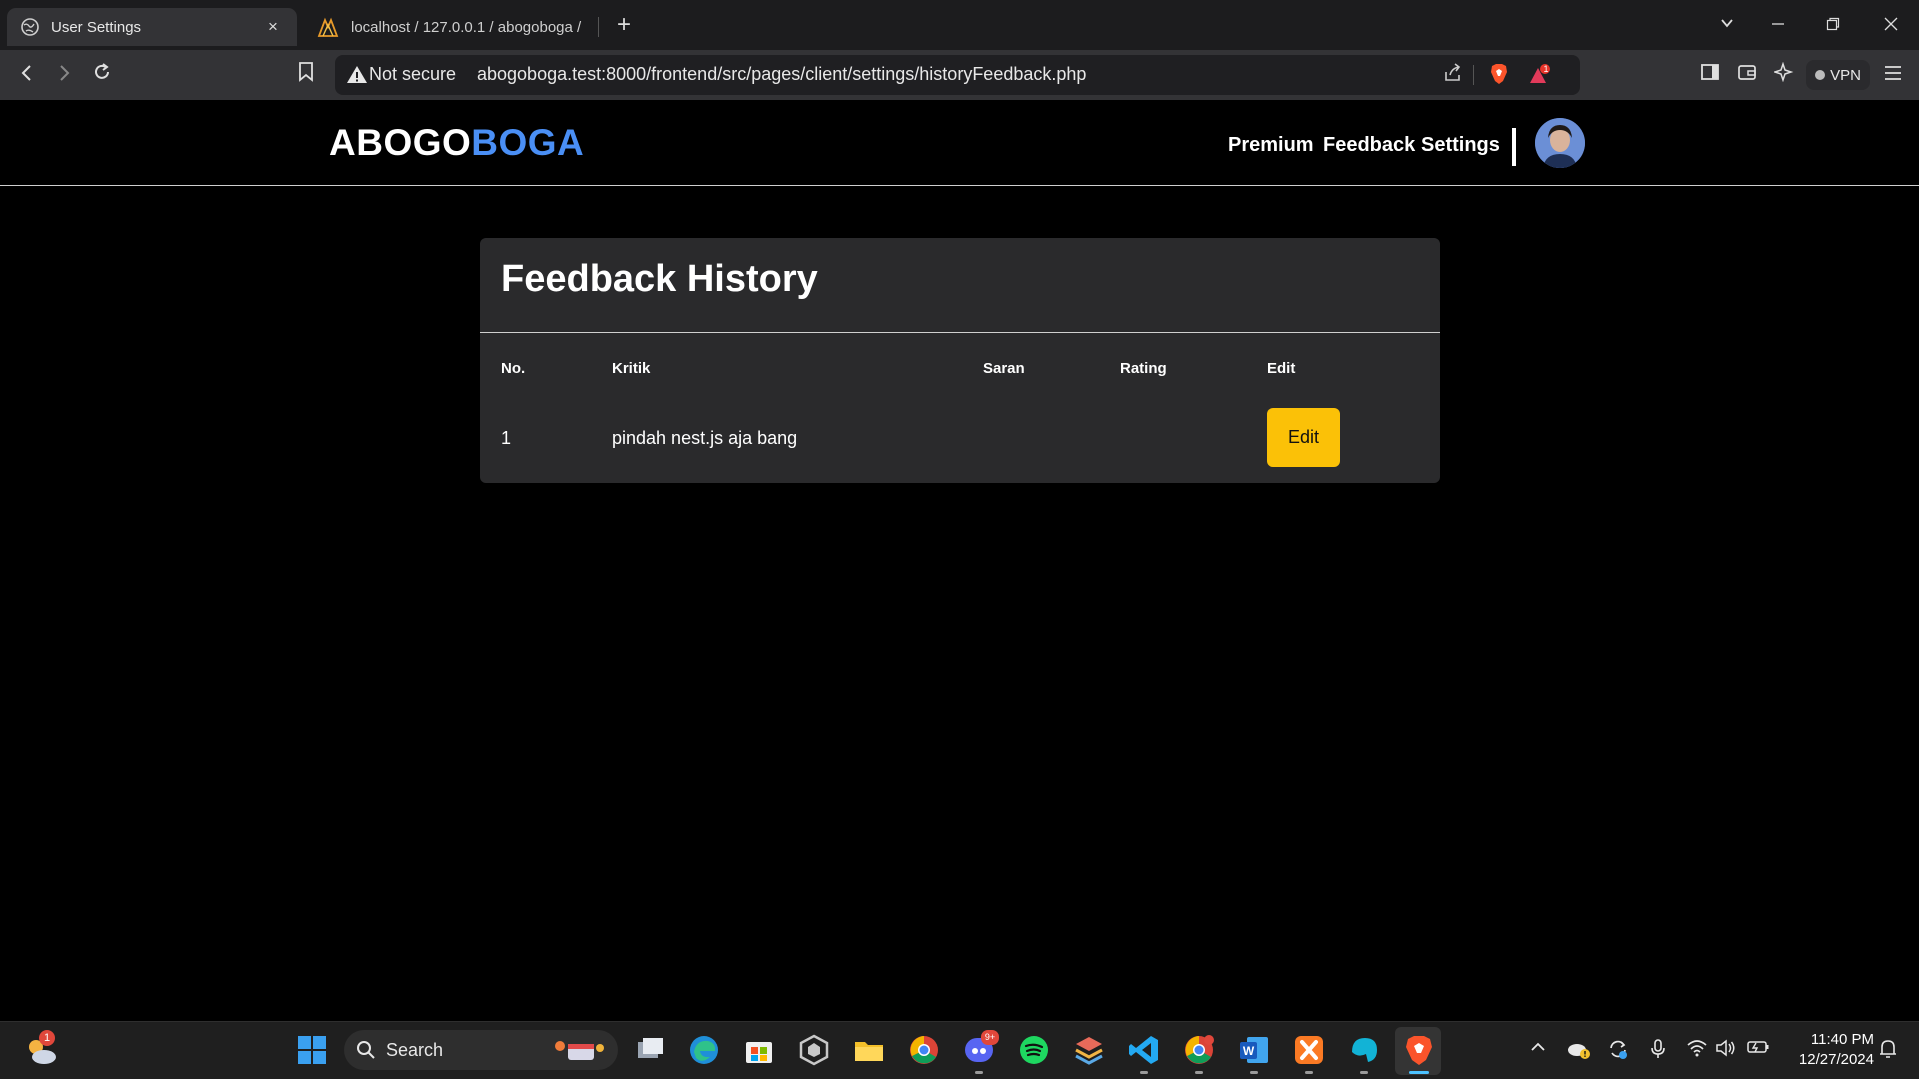 Image resolution: width=1919 pixels, height=1079 pixels. What do you see at coordinates (1453, 75) in the screenshot?
I see `share-icon` at bounding box center [1453, 75].